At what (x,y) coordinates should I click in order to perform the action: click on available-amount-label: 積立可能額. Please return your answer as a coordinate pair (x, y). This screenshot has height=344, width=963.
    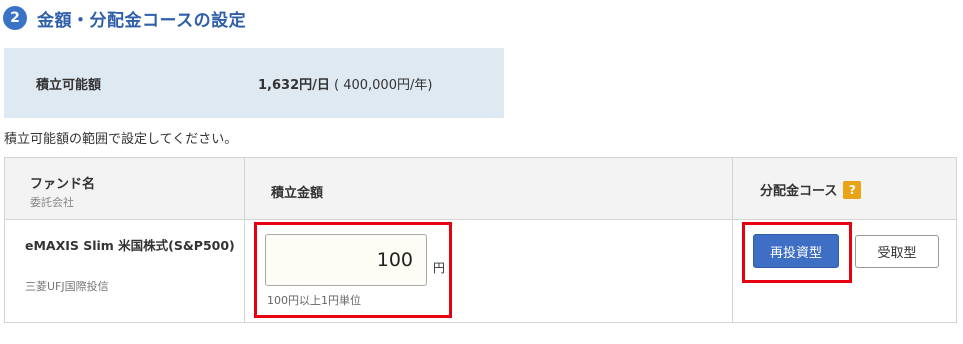
    Looking at the image, I should click on (69, 85).